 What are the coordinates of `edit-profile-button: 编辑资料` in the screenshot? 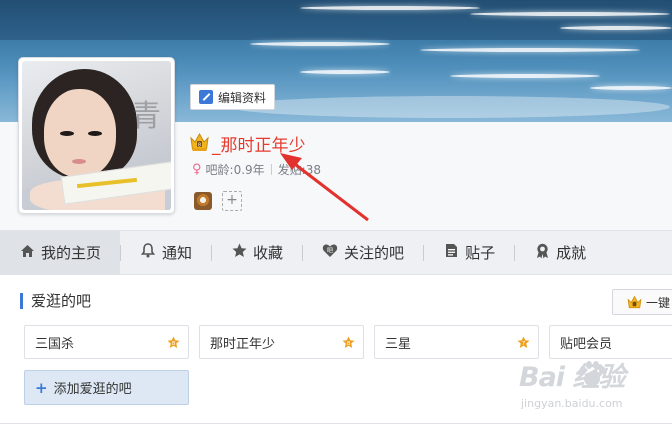 It's located at (233, 97).